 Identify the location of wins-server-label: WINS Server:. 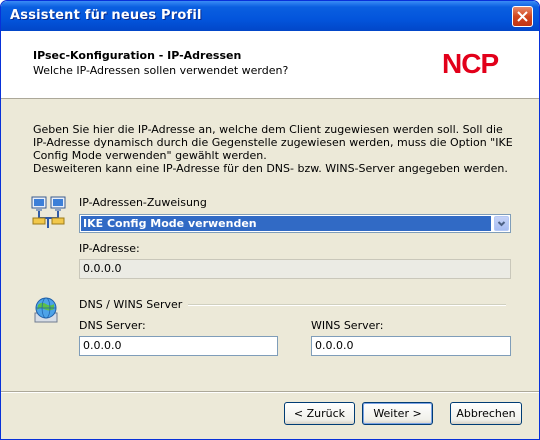
(347, 325).